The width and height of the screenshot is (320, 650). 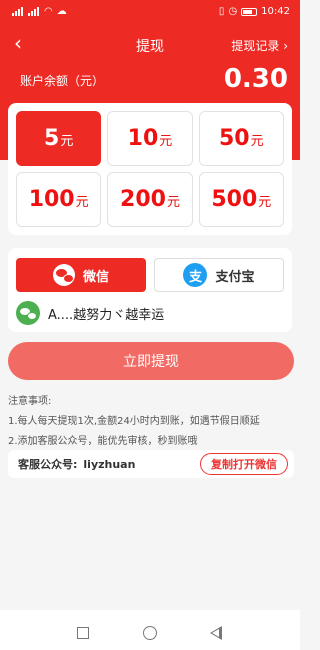 What do you see at coordinates (234, 199) in the screenshot?
I see `amount-value: 500` at bounding box center [234, 199].